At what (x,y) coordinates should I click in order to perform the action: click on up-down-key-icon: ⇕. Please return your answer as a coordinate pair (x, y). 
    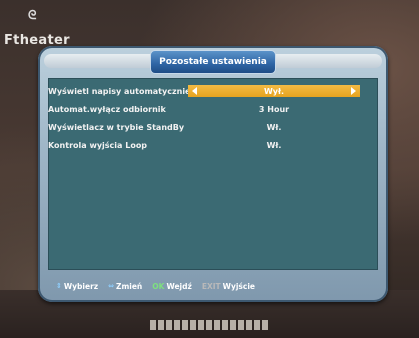
    Looking at the image, I should click on (59, 286).